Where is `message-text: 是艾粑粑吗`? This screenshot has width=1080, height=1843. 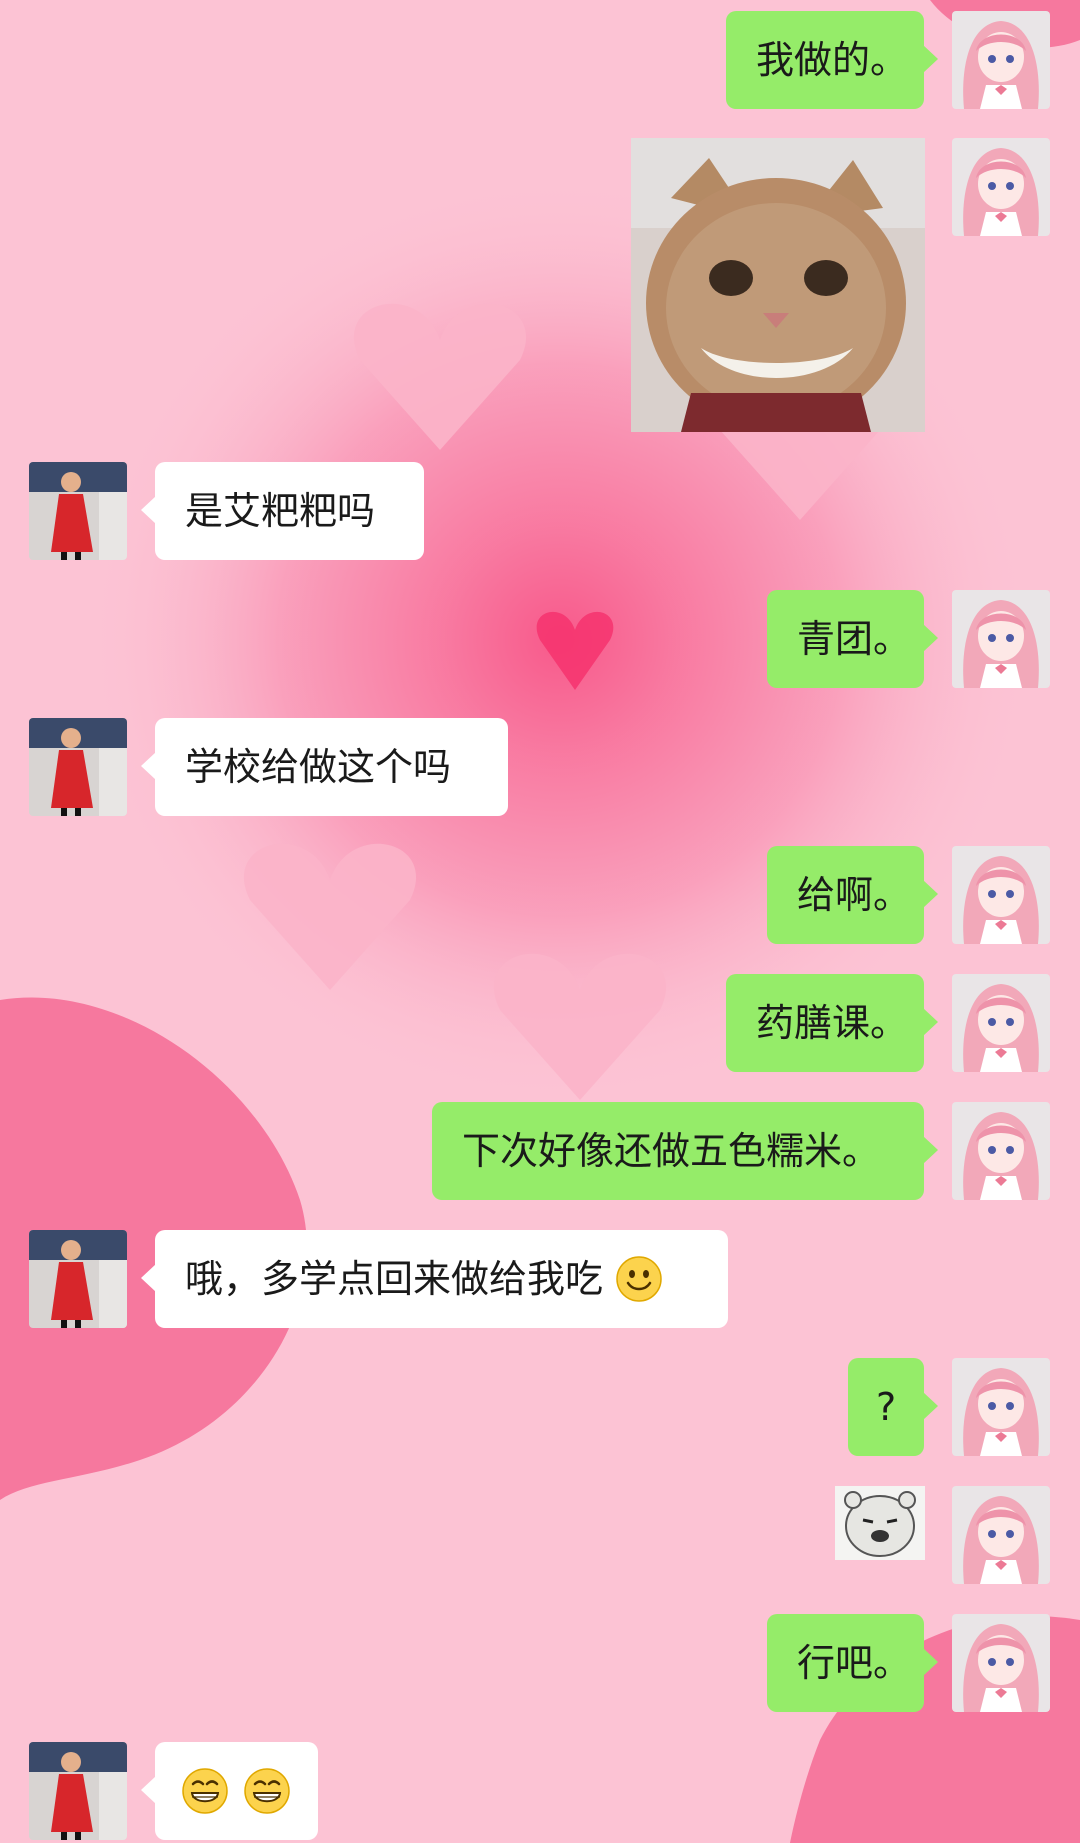 message-text: 是艾粑粑吗 is located at coordinates (280, 511).